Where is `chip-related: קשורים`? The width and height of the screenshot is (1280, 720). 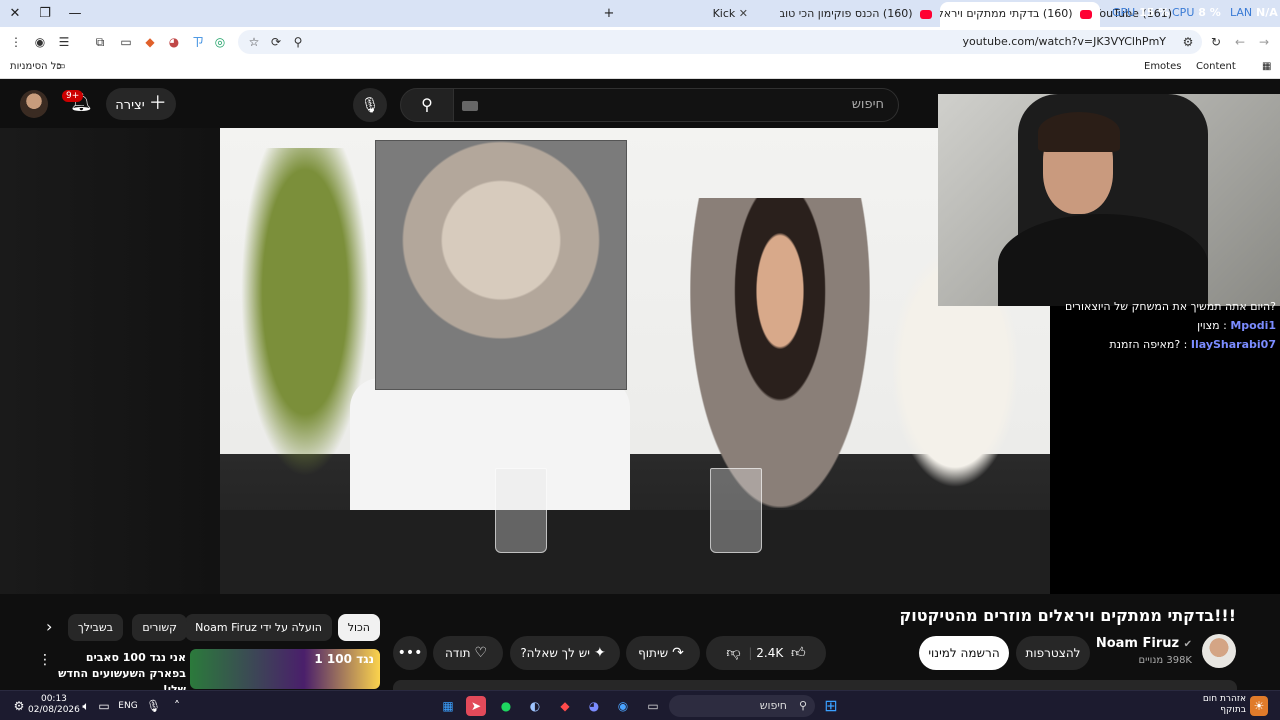
chip-related: קשורים is located at coordinates (159, 627).